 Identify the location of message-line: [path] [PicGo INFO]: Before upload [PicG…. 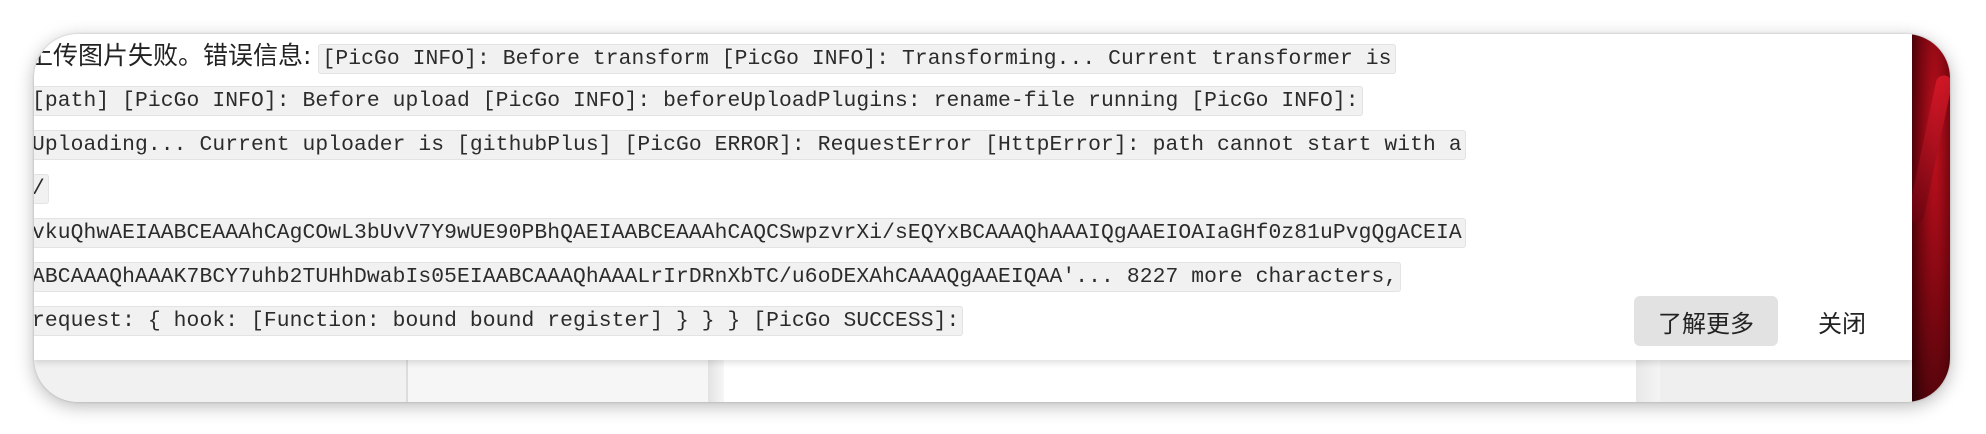
(831, 100).